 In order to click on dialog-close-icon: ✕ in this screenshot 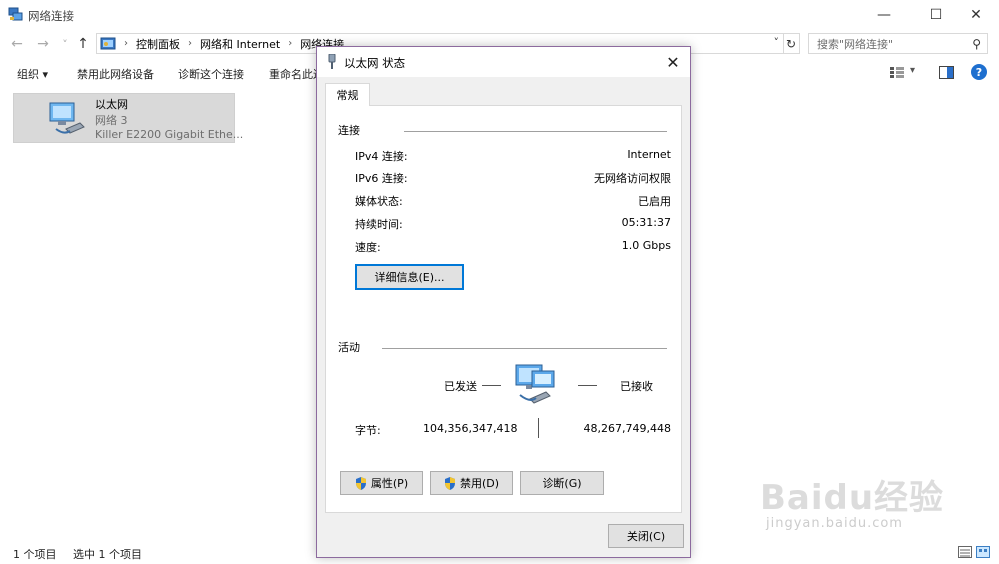, I will do `click(673, 62)`.